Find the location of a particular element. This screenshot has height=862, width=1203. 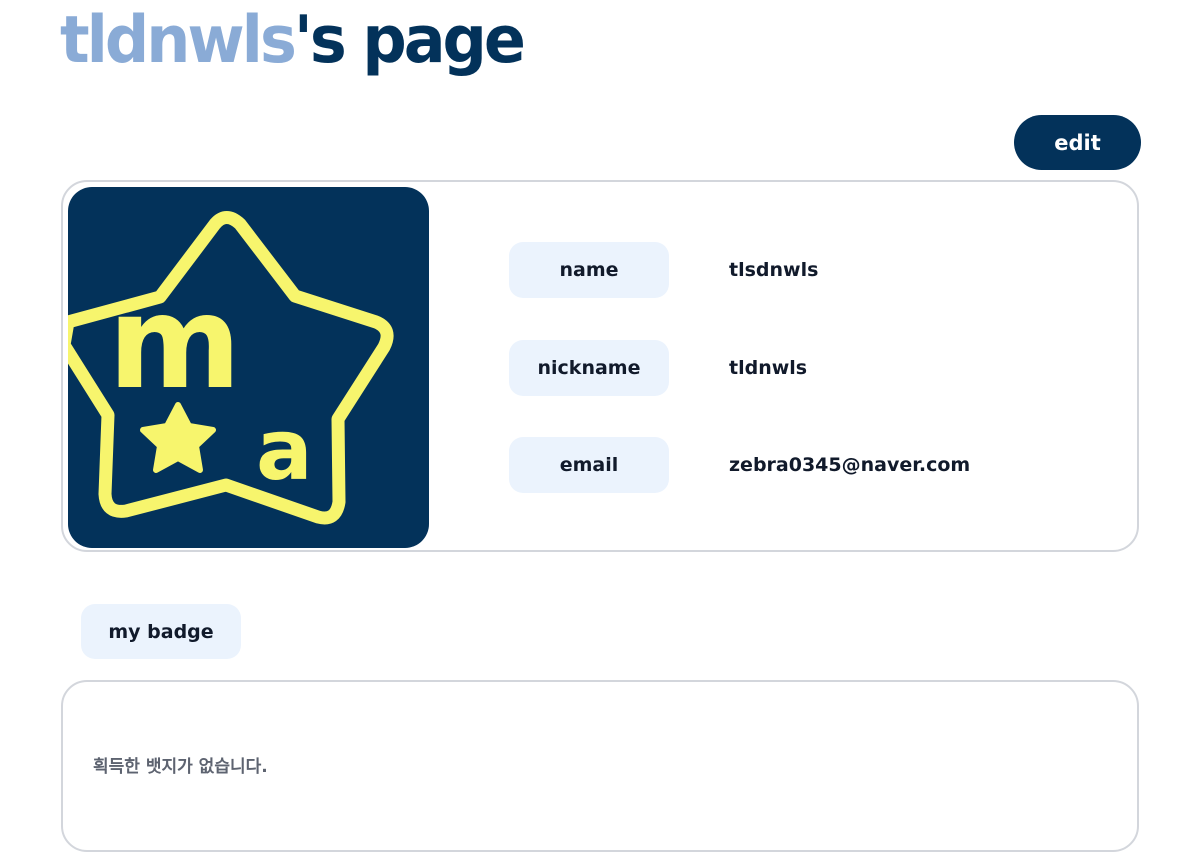

nickname-value: tldnwls is located at coordinates (768, 368).